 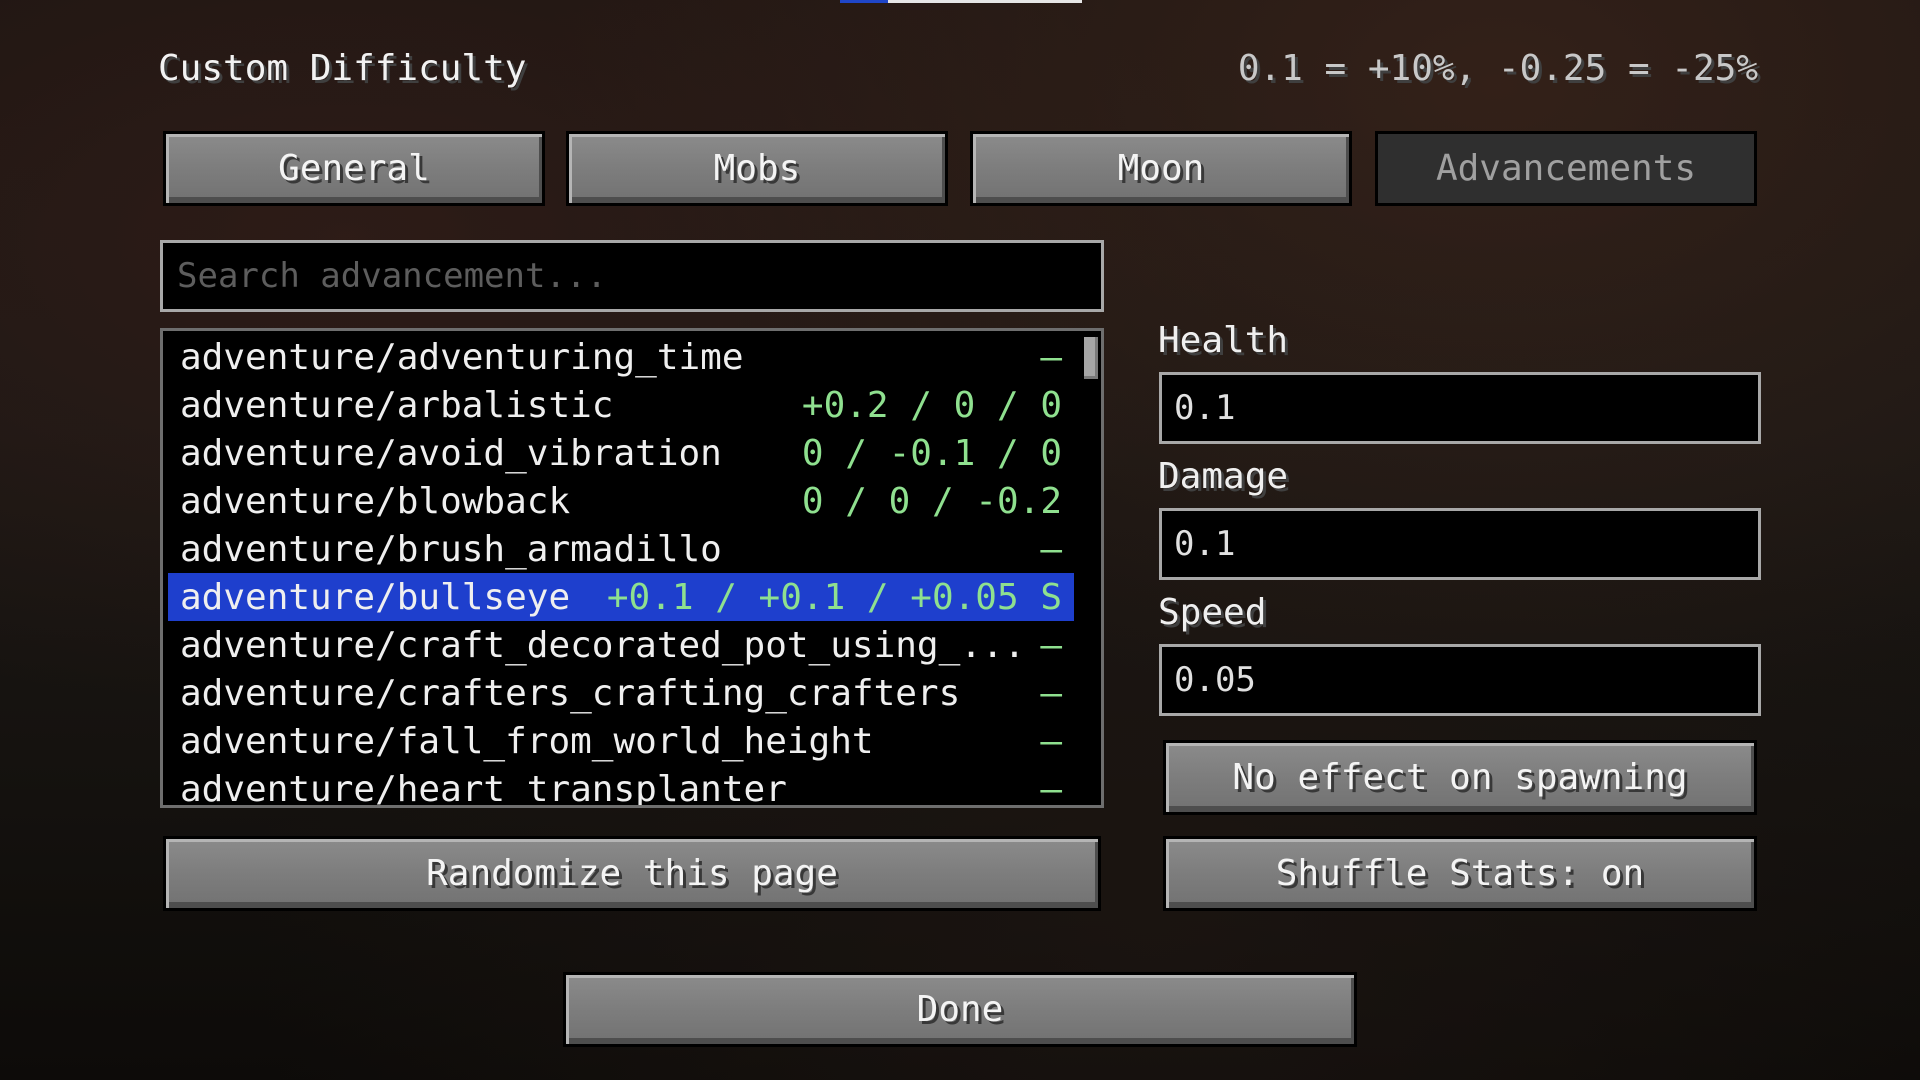 I want to click on advancement-name: adventure/avoid_vibration, so click(x=451, y=453).